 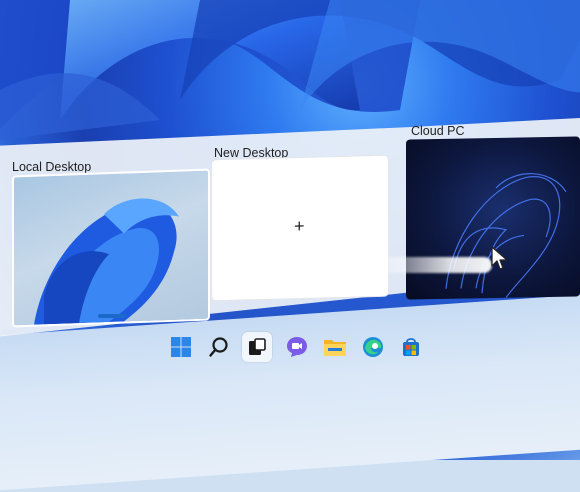 I want to click on plus-icon: +, so click(x=299, y=226).